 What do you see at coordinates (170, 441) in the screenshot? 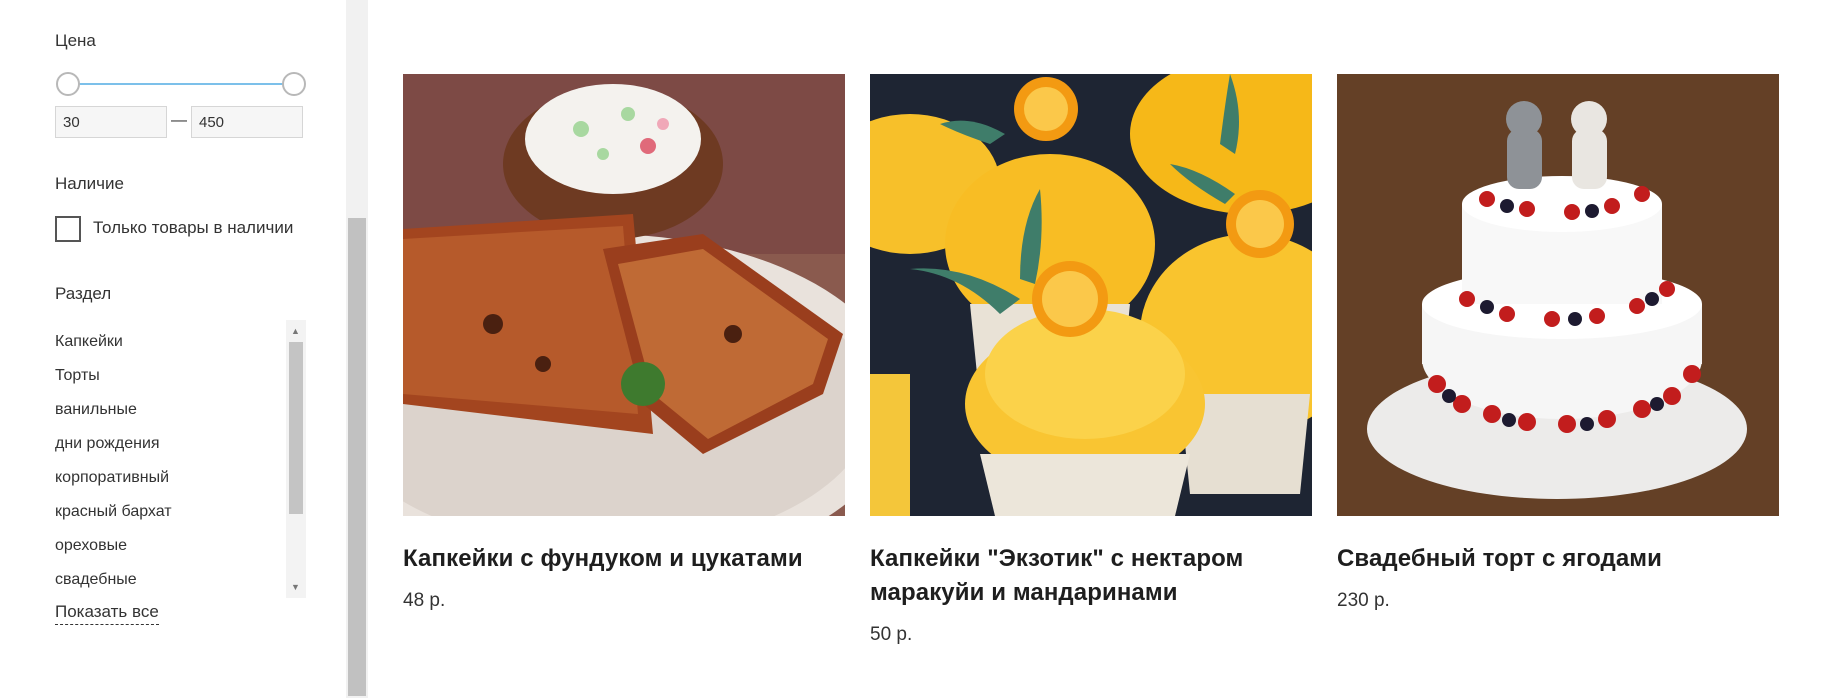
I see `section-item-birthdays: дни рождения` at bounding box center [170, 441].